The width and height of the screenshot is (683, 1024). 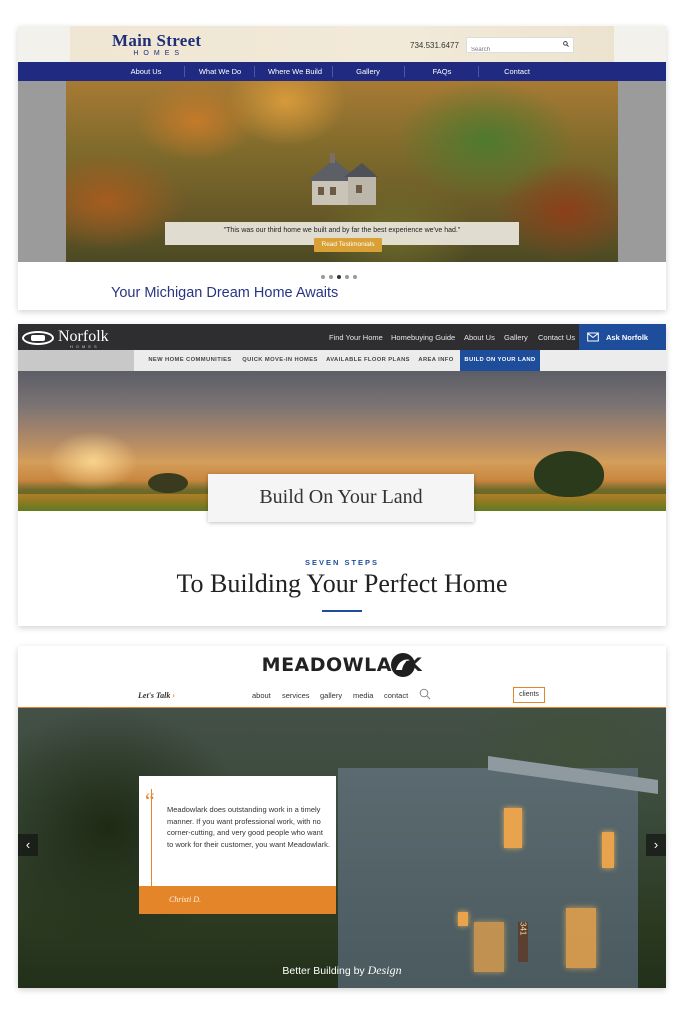 I want to click on slider-pagination, so click(x=341, y=275).